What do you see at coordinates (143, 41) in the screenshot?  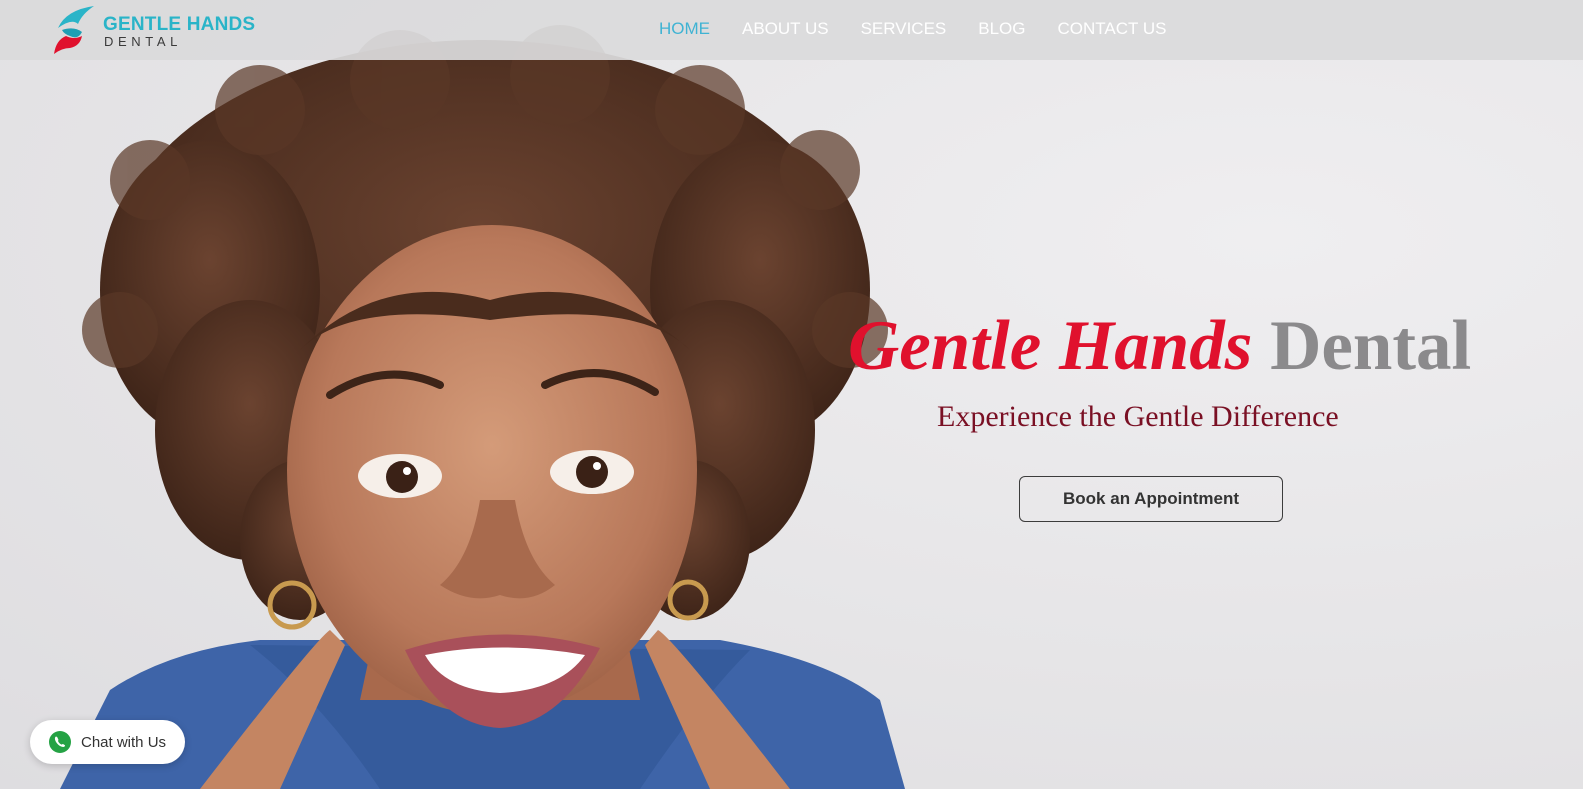 I see `logo-text-secondary: DENTAL` at bounding box center [143, 41].